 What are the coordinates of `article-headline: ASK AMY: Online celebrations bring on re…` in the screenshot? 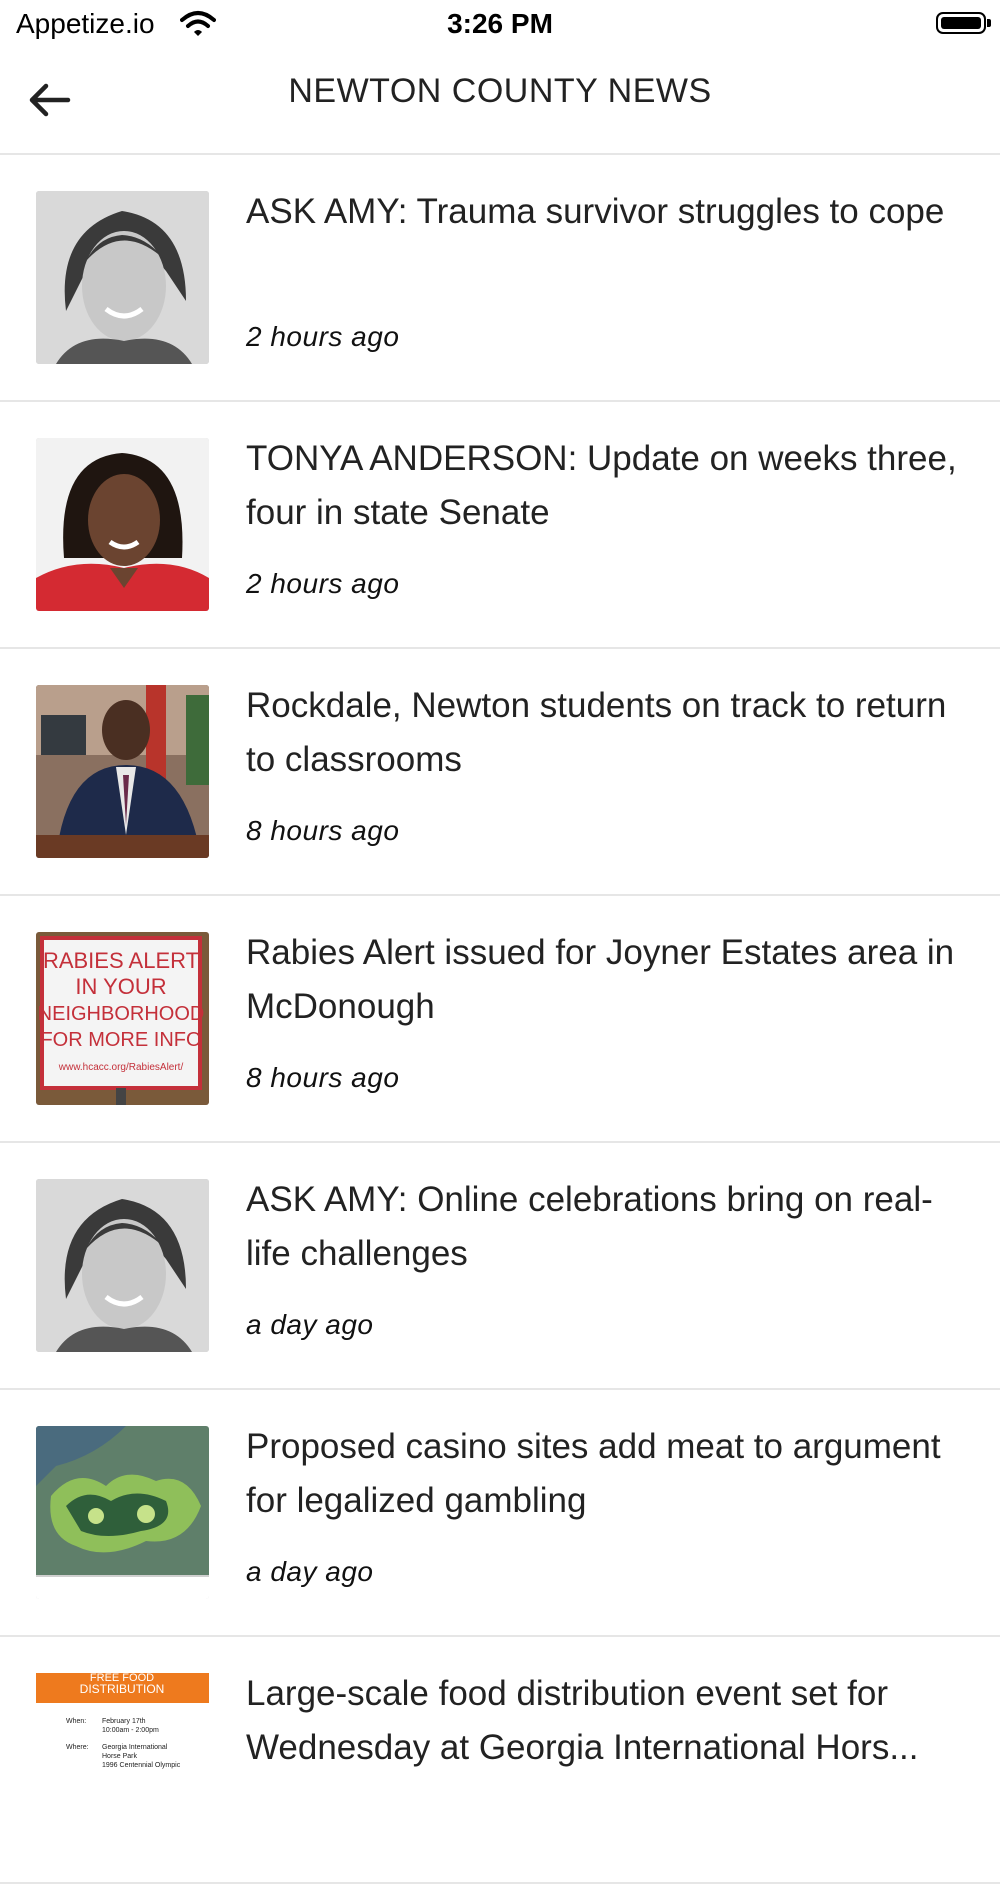 It's located at (589, 1226).